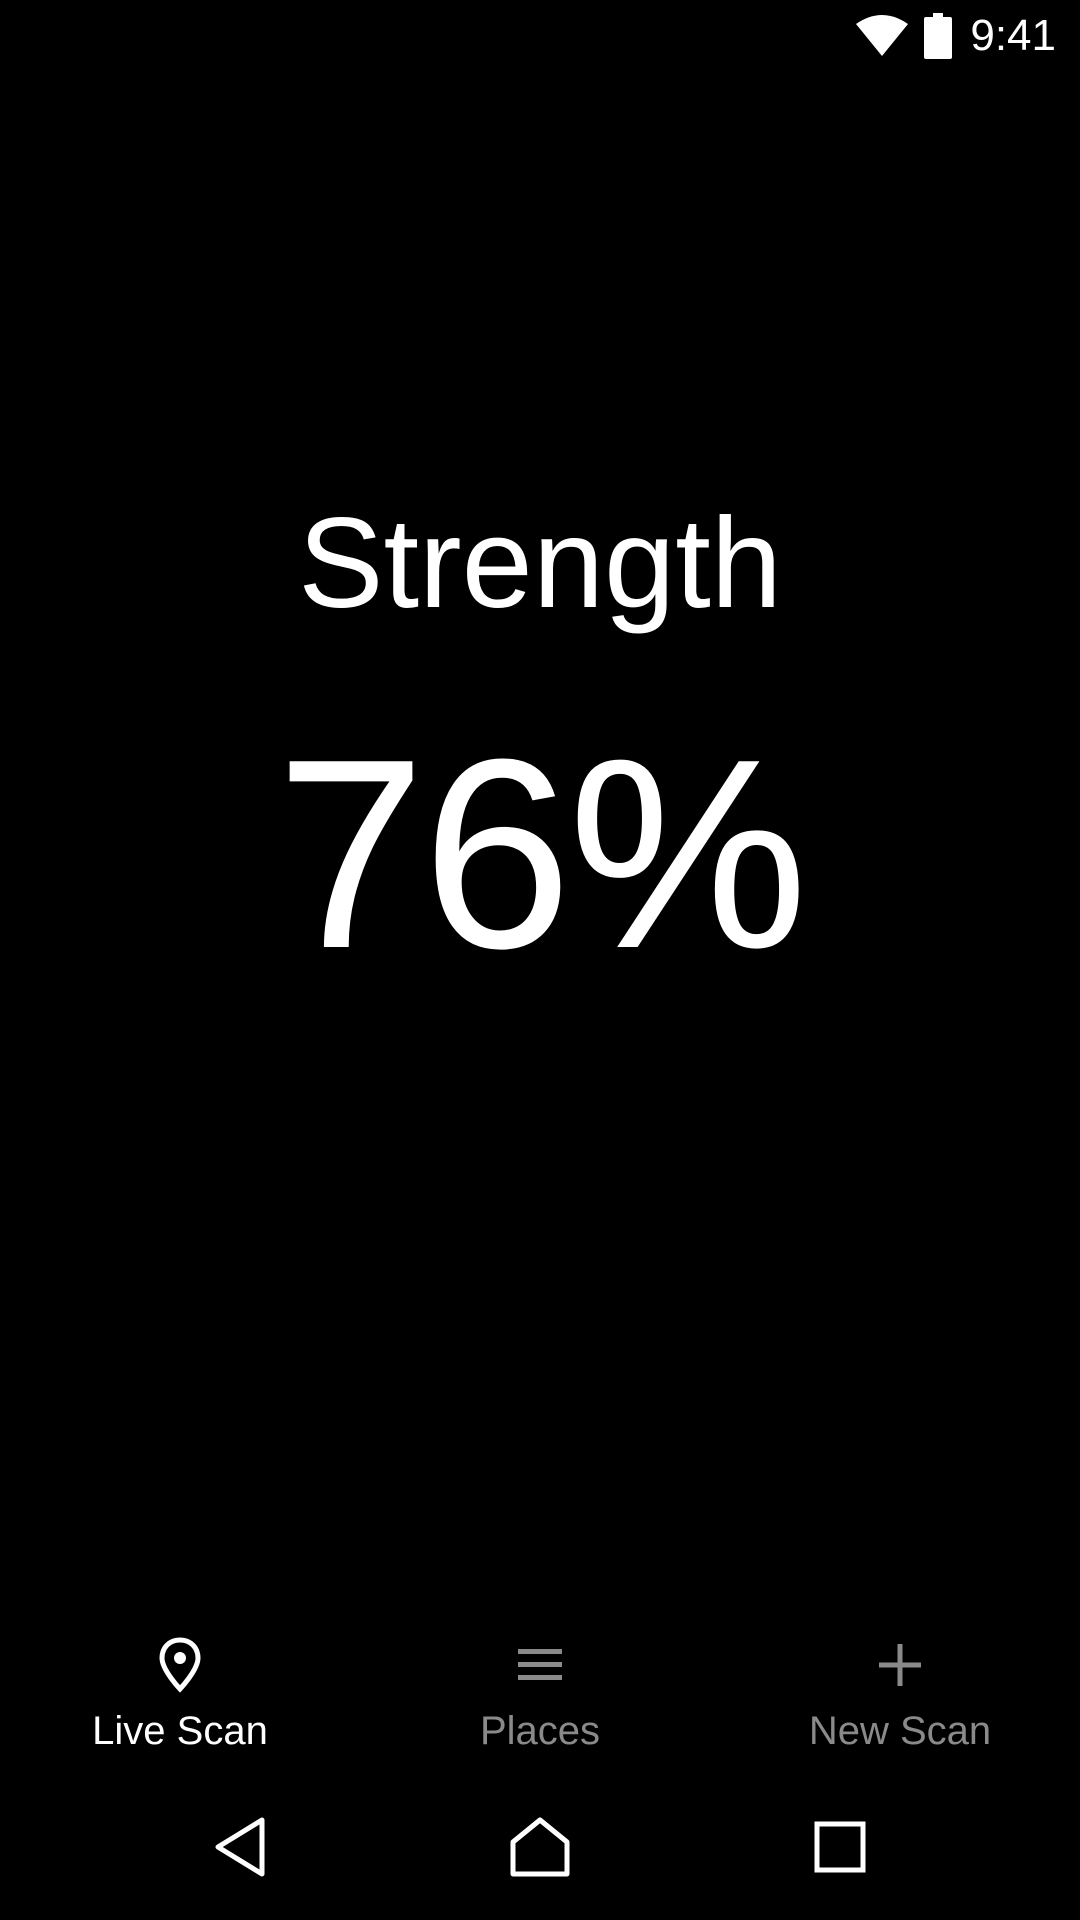 This screenshot has width=1080, height=1920. I want to click on home-icon, so click(540, 1849).